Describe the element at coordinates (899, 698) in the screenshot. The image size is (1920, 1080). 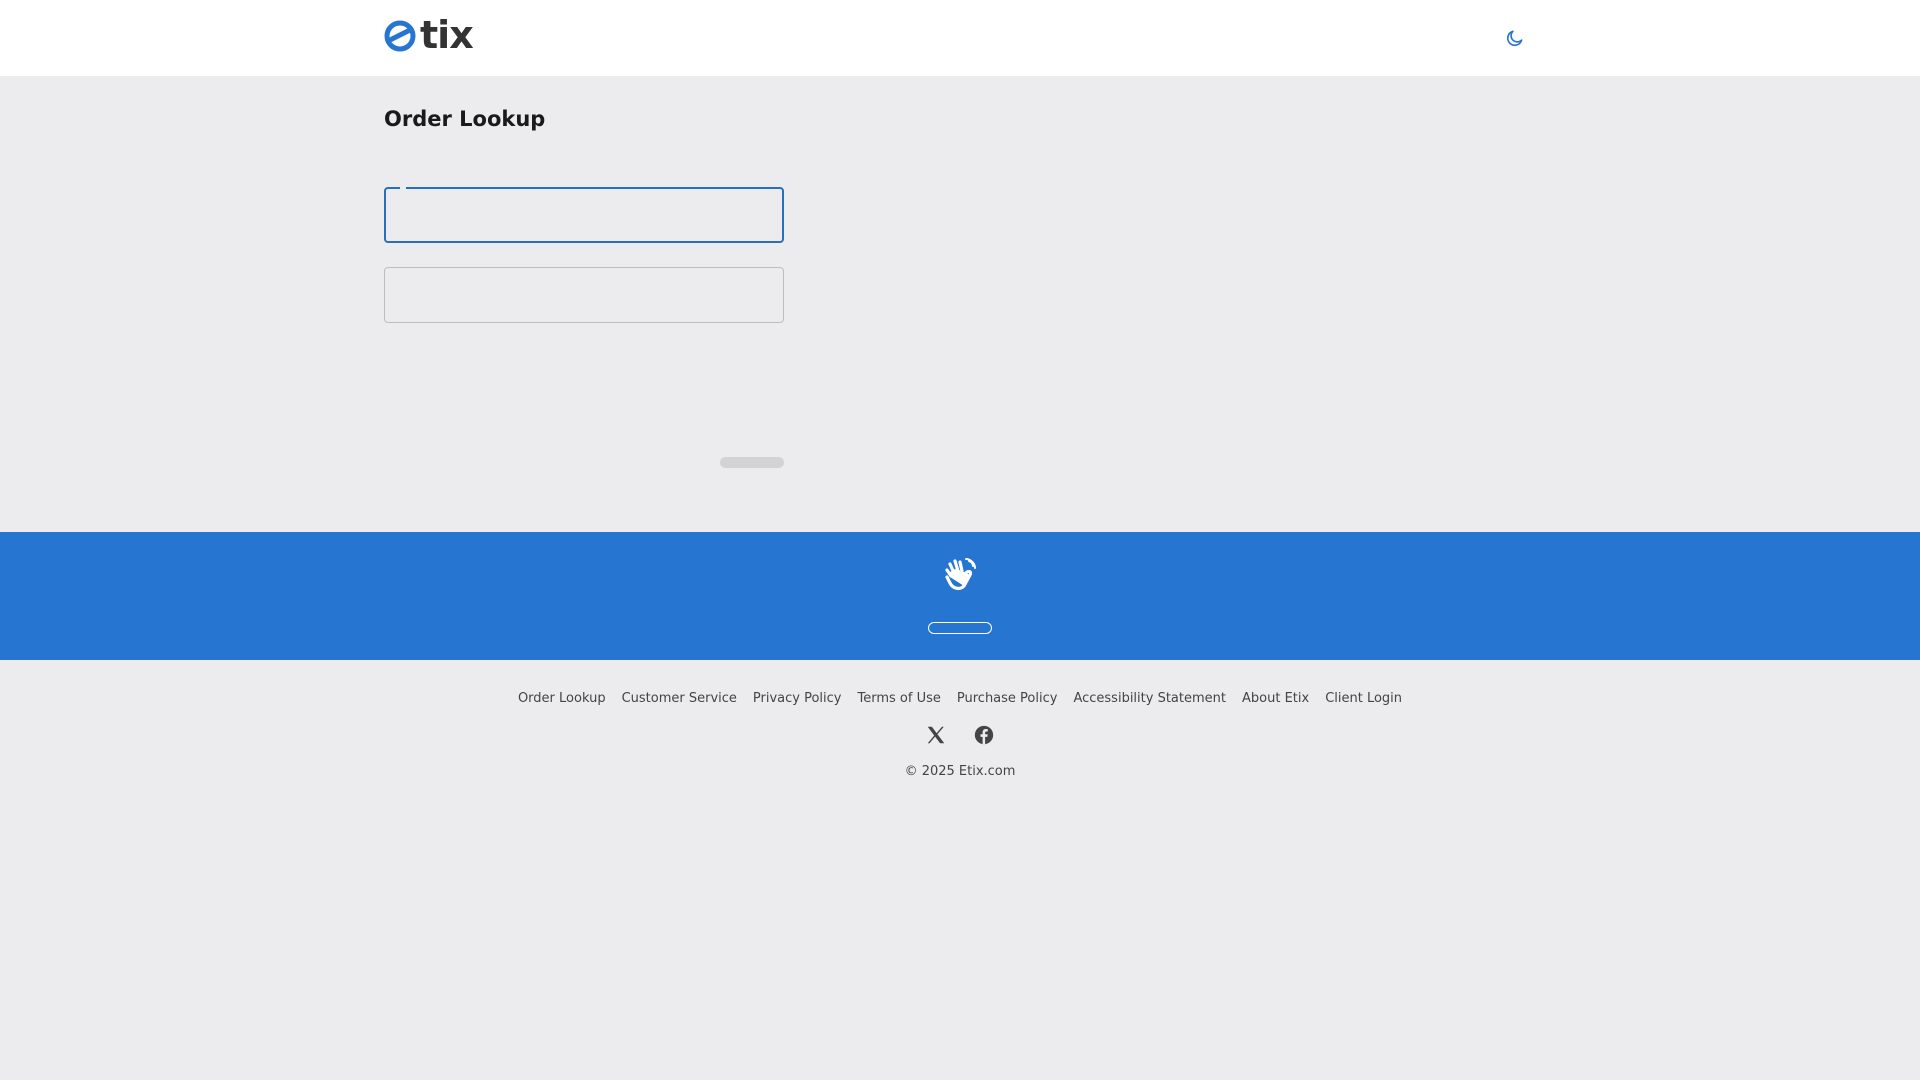
I see `footer-link-terms-of-use: Terms of Use` at that location.